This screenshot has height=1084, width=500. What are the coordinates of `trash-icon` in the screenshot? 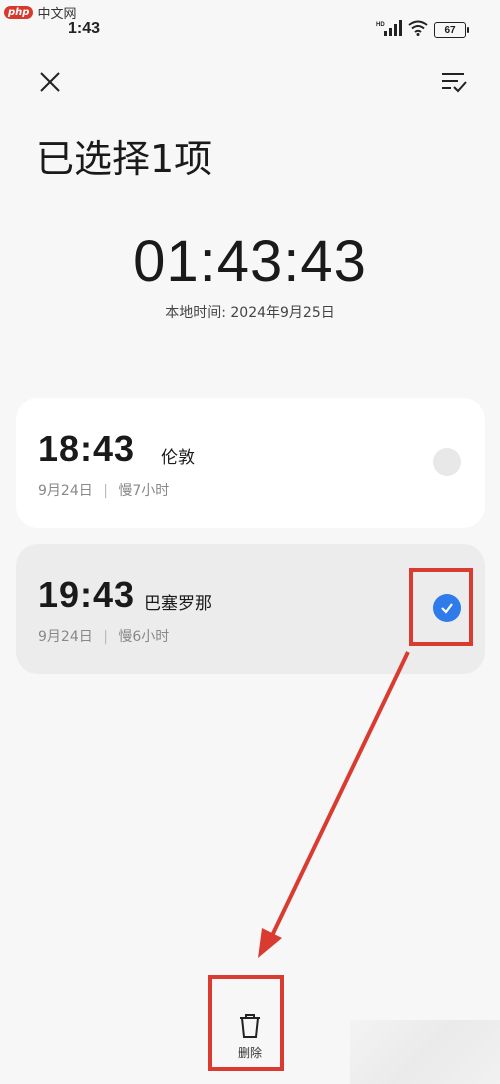 It's located at (250, 1026).